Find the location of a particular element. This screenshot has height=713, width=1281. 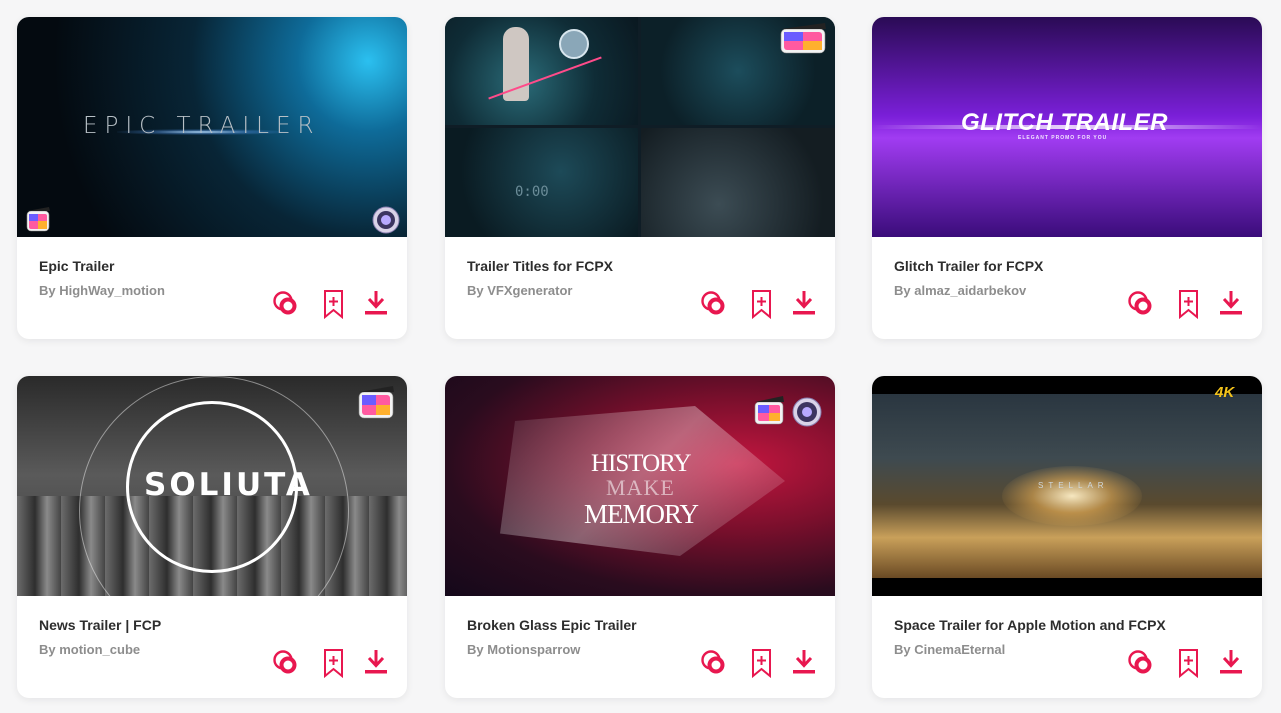

template-thumbnail: STELLAR 4K is located at coordinates (1067, 486).